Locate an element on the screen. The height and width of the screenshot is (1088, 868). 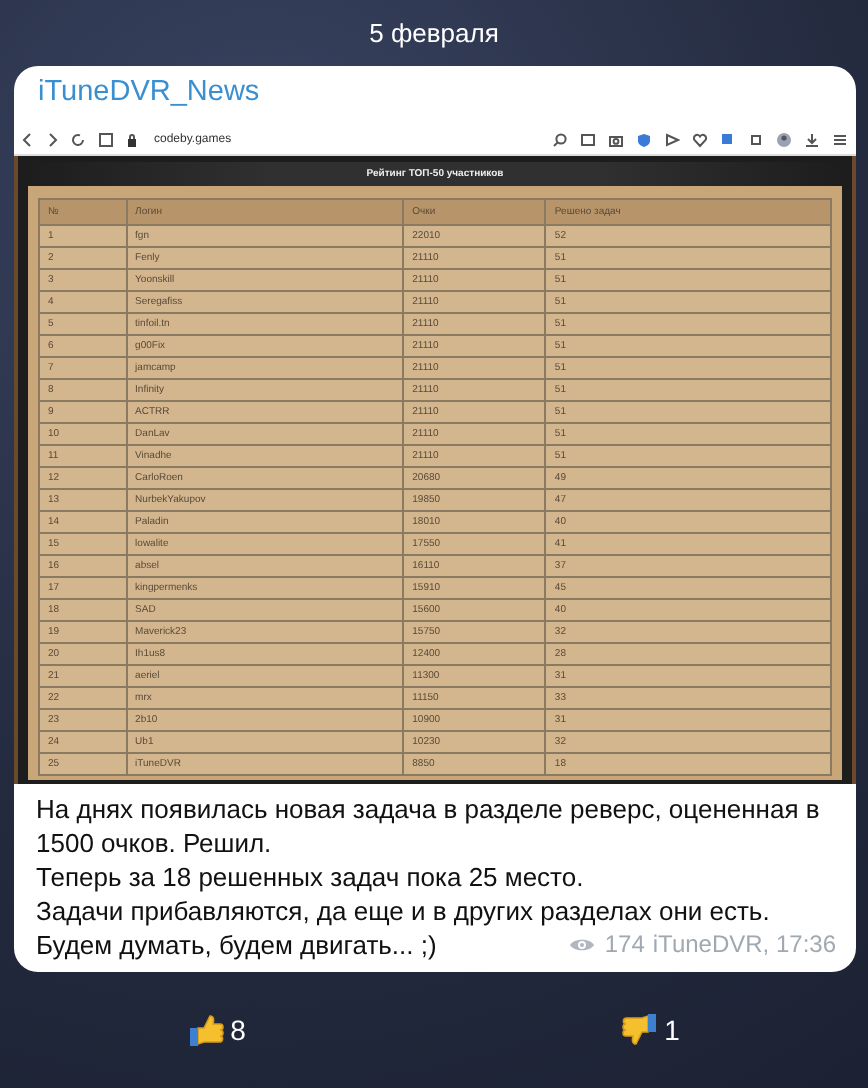
post-signature: iTuneDVR, 17:36 is located at coordinates (744, 945).